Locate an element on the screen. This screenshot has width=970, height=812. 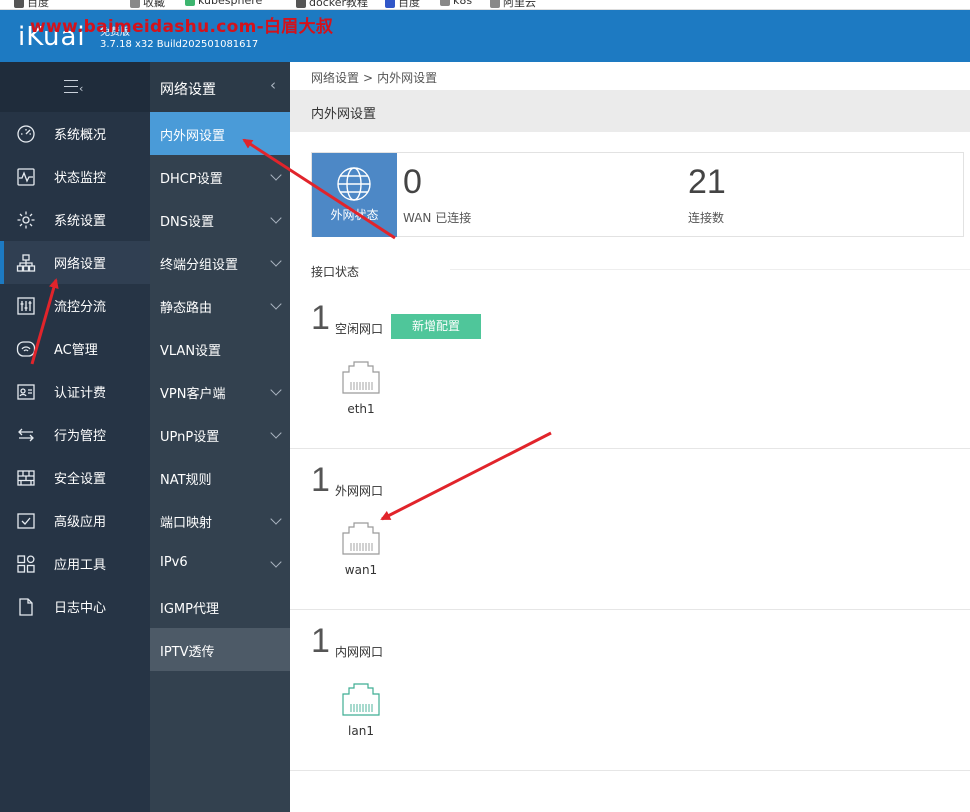
port-name: lan1 is located at coordinates (361, 731).